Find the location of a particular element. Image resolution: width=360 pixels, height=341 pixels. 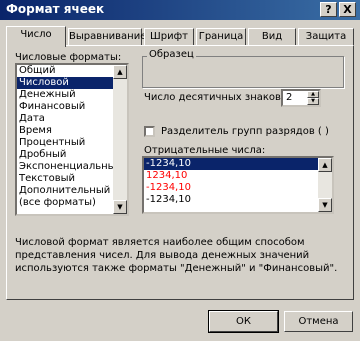

list-item: Дробный is located at coordinates (65, 155).